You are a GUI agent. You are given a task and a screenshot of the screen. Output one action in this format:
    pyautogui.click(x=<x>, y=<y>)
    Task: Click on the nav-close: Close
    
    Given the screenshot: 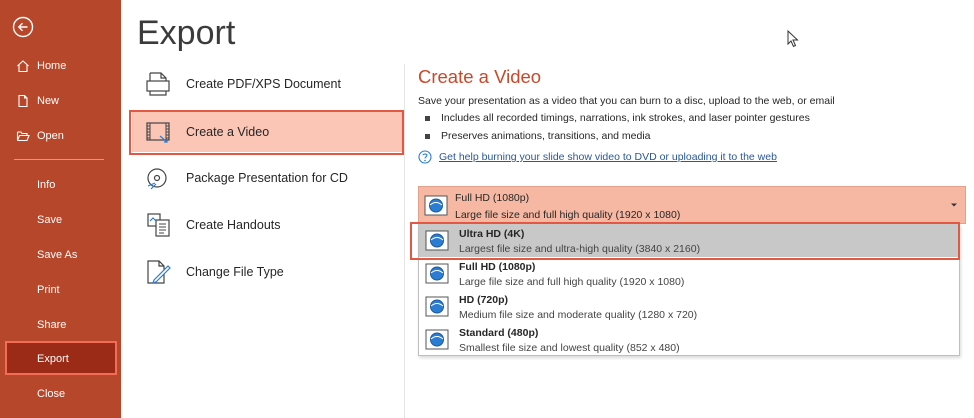 What is the action you would take?
    pyautogui.click(x=60, y=394)
    